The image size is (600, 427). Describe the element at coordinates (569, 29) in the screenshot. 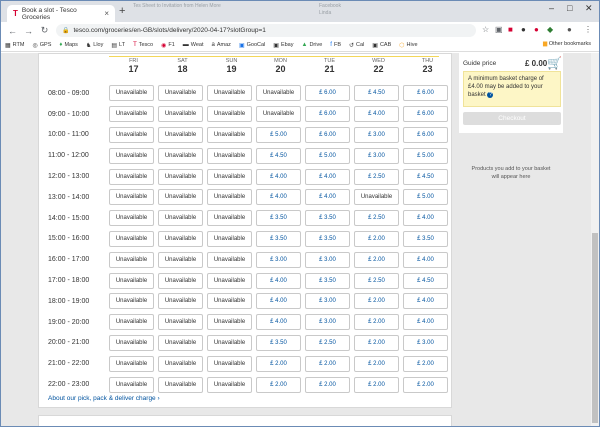

I see `account-icon: ●` at that location.